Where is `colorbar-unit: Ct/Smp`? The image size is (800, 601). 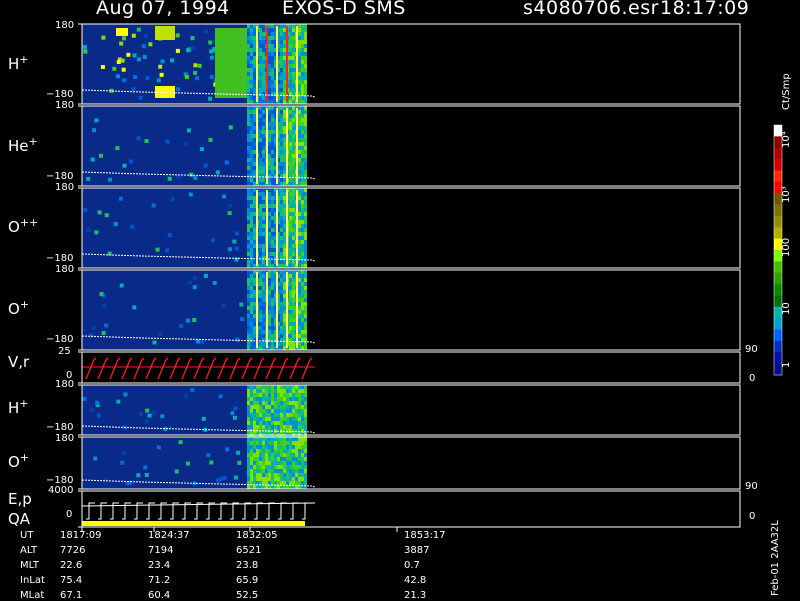 colorbar-unit: Ct/Smp is located at coordinates (786, 91).